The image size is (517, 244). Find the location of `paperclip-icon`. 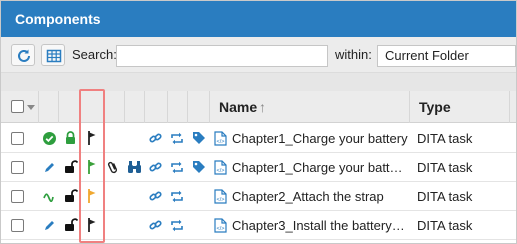

paperclip-icon is located at coordinates (113, 167).